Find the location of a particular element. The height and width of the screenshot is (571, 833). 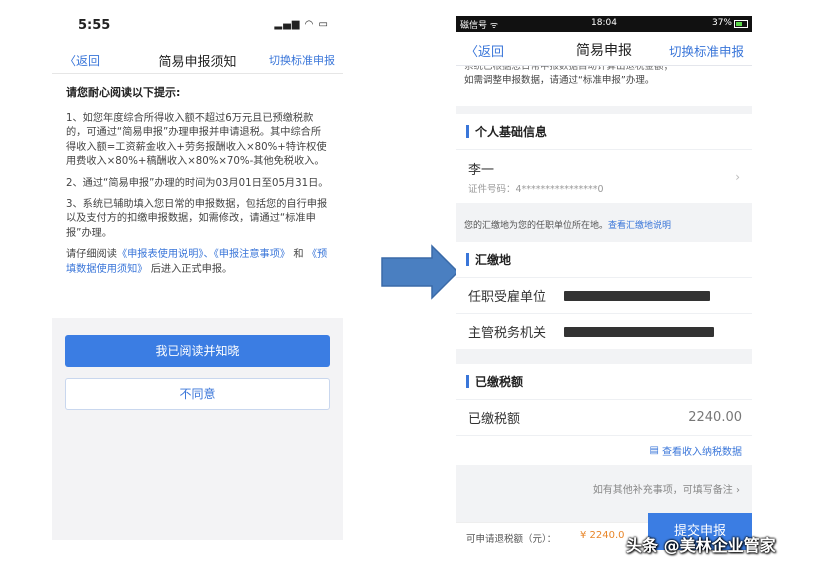

tax-office-row: 主管税务机关 is located at coordinates (604, 331).